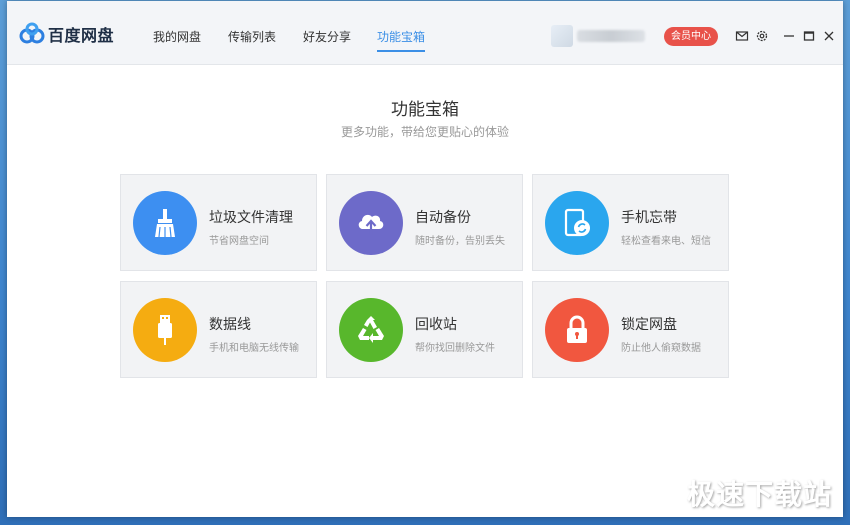 The height and width of the screenshot is (525, 850). I want to click on feature-desc: 帮你找回删除文件, so click(455, 348).